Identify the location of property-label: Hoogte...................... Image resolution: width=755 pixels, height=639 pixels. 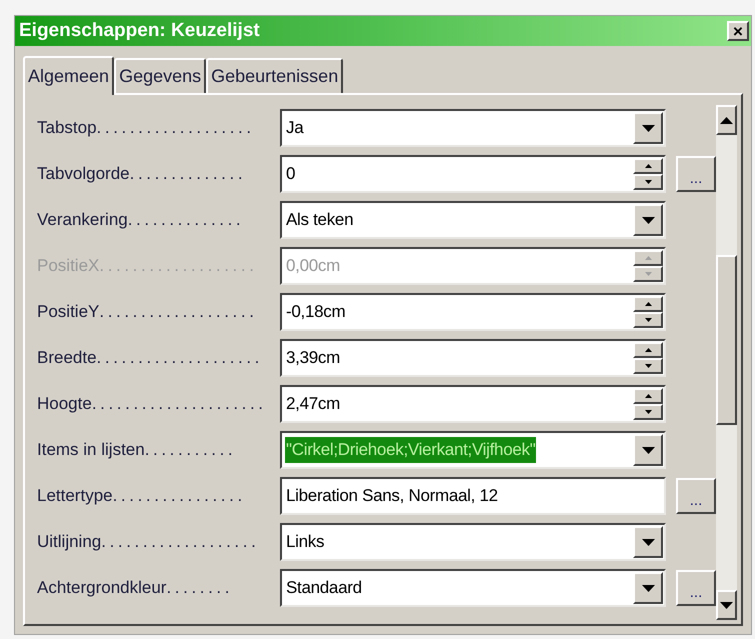
(152, 404).